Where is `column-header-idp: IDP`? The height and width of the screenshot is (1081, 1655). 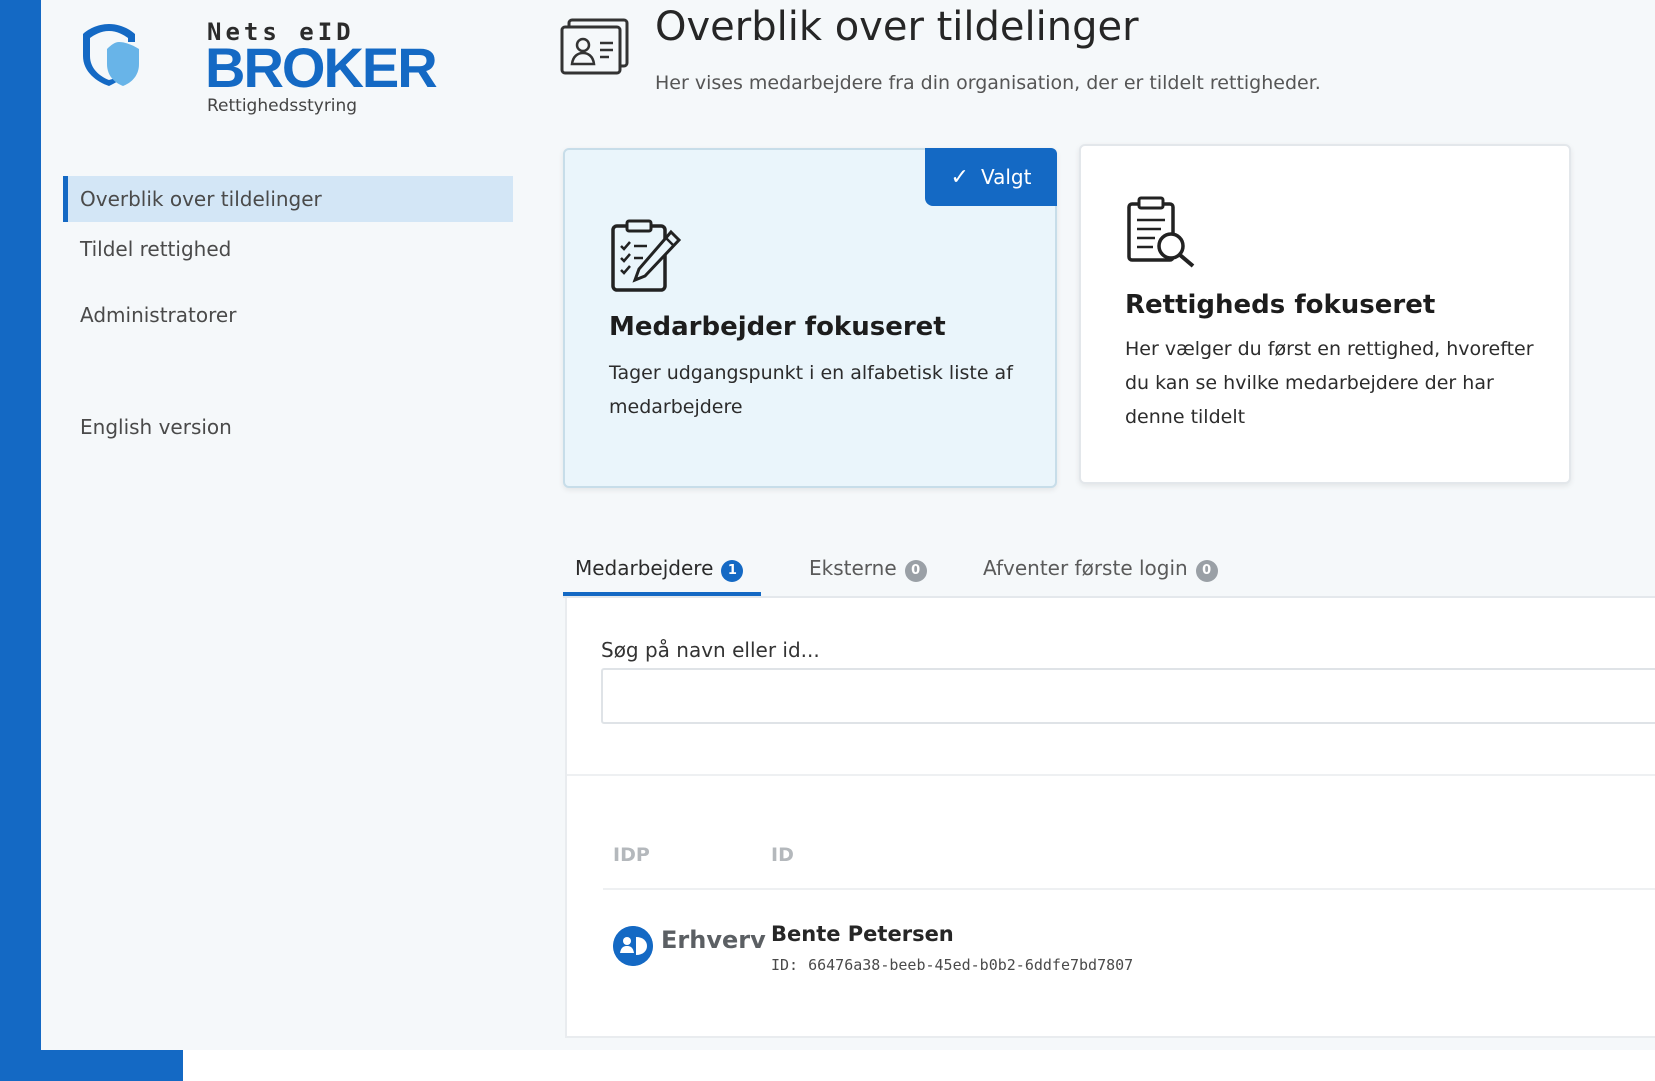
column-header-idp: IDP is located at coordinates (631, 855).